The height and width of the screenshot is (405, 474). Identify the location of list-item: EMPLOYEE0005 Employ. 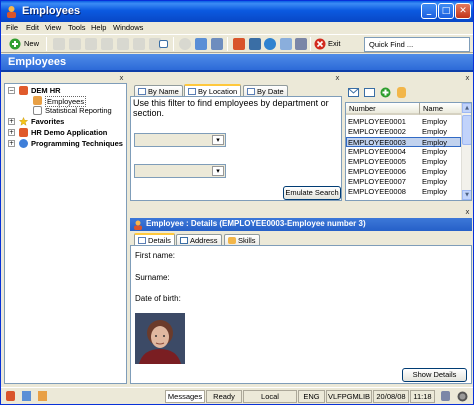
(403, 162).